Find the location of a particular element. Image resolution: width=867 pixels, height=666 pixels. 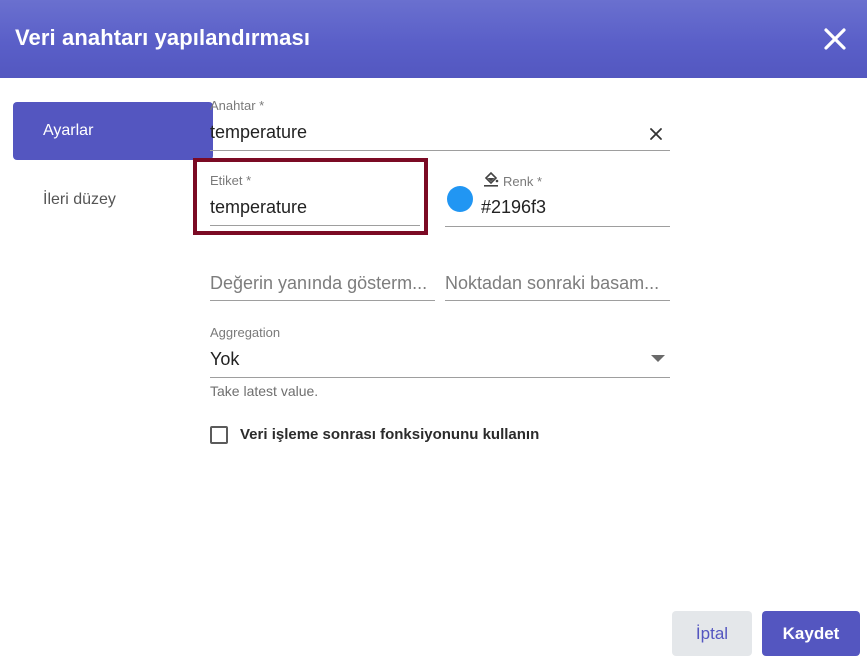

close-icon is located at coordinates (835, 39).